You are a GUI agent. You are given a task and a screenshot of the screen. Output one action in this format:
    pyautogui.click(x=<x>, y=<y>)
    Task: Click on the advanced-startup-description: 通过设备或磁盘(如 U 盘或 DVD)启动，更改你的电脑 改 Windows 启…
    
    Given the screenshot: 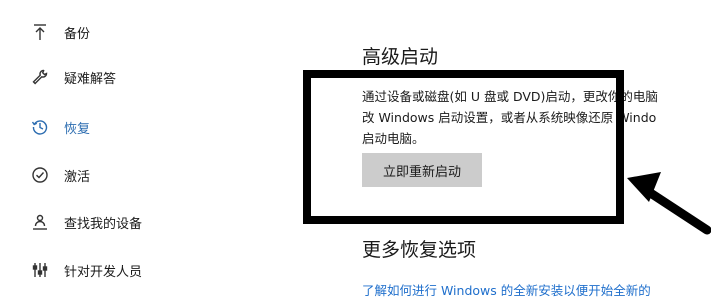 What is the action you would take?
    pyautogui.click(x=536, y=117)
    